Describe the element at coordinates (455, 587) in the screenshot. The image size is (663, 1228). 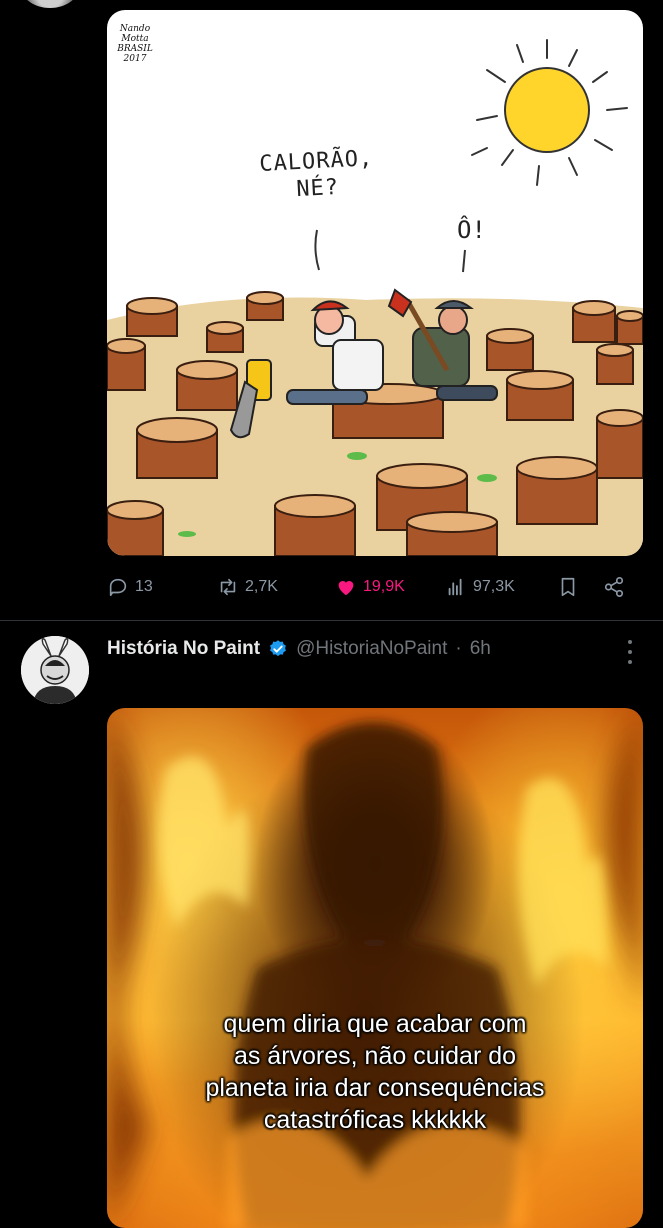
I see `views-icon` at that location.